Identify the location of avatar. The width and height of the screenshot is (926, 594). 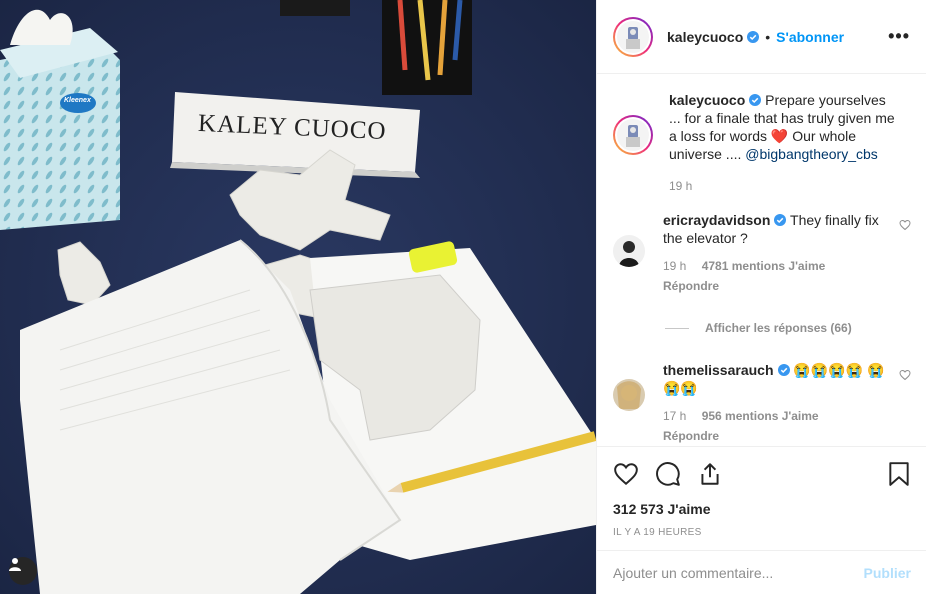
(633, 36).